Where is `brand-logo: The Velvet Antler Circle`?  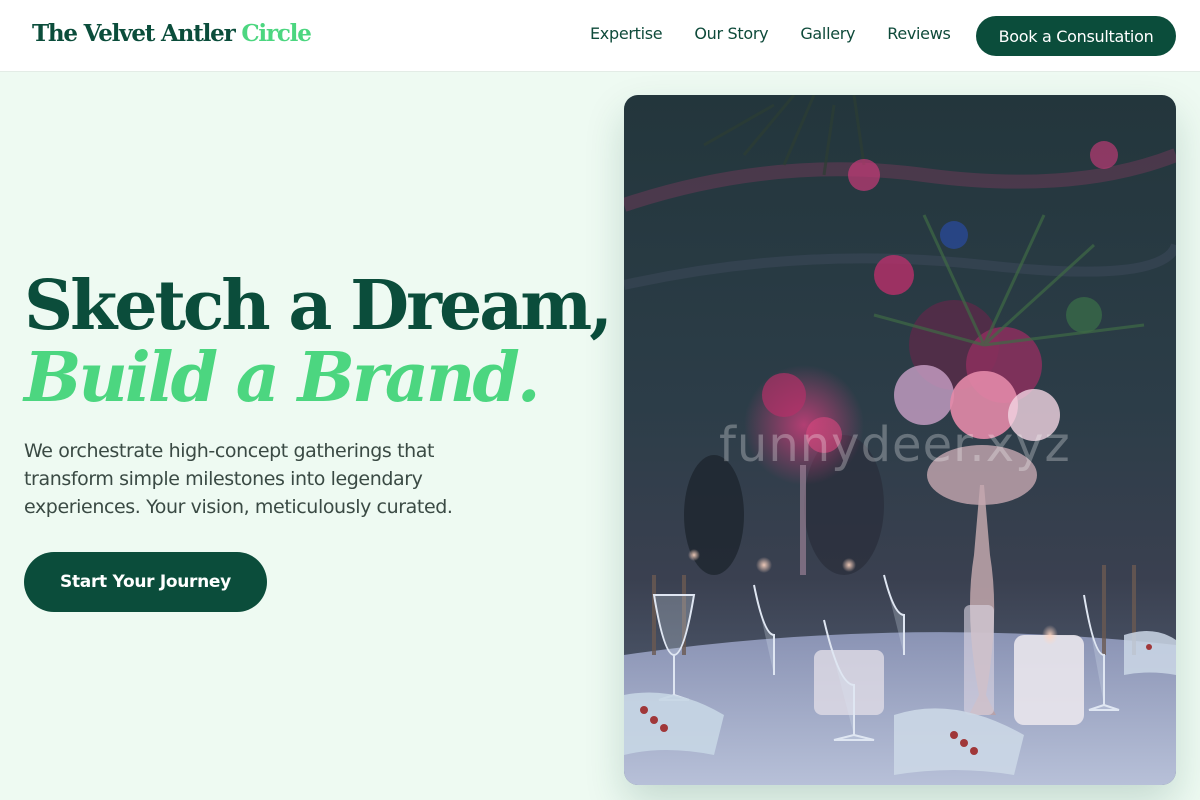
brand-logo: The Velvet Antler Circle is located at coordinates (172, 33).